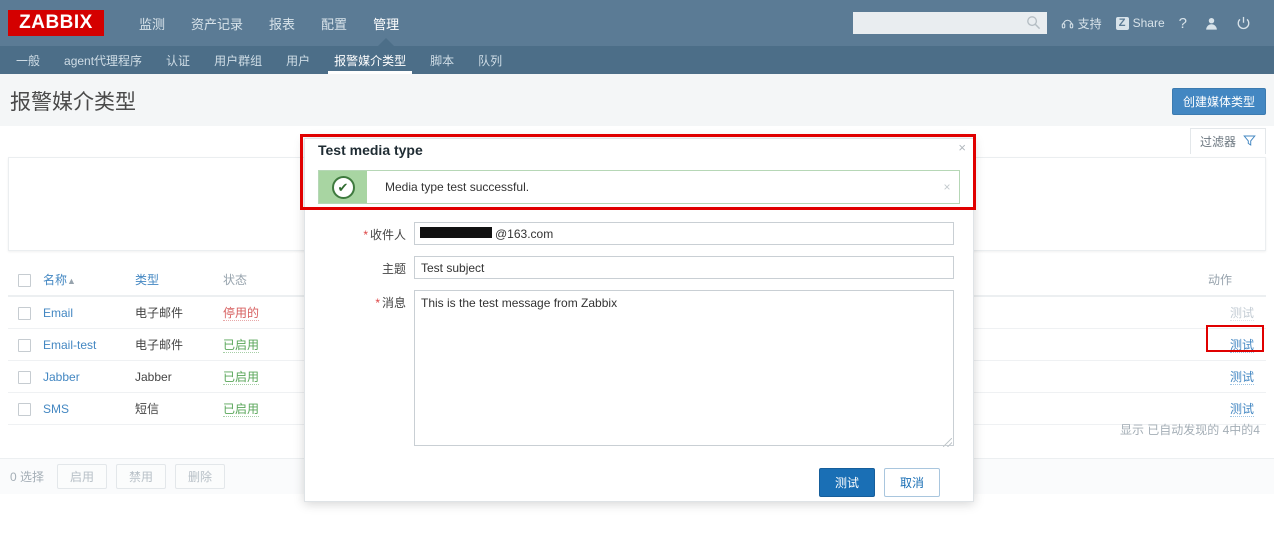 The height and width of the screenshot is (542, 1274). What do you see at coordinates (1211, 23) in the screenshot?
I see `user-profile-icon` at bounding box center [1211, 23].